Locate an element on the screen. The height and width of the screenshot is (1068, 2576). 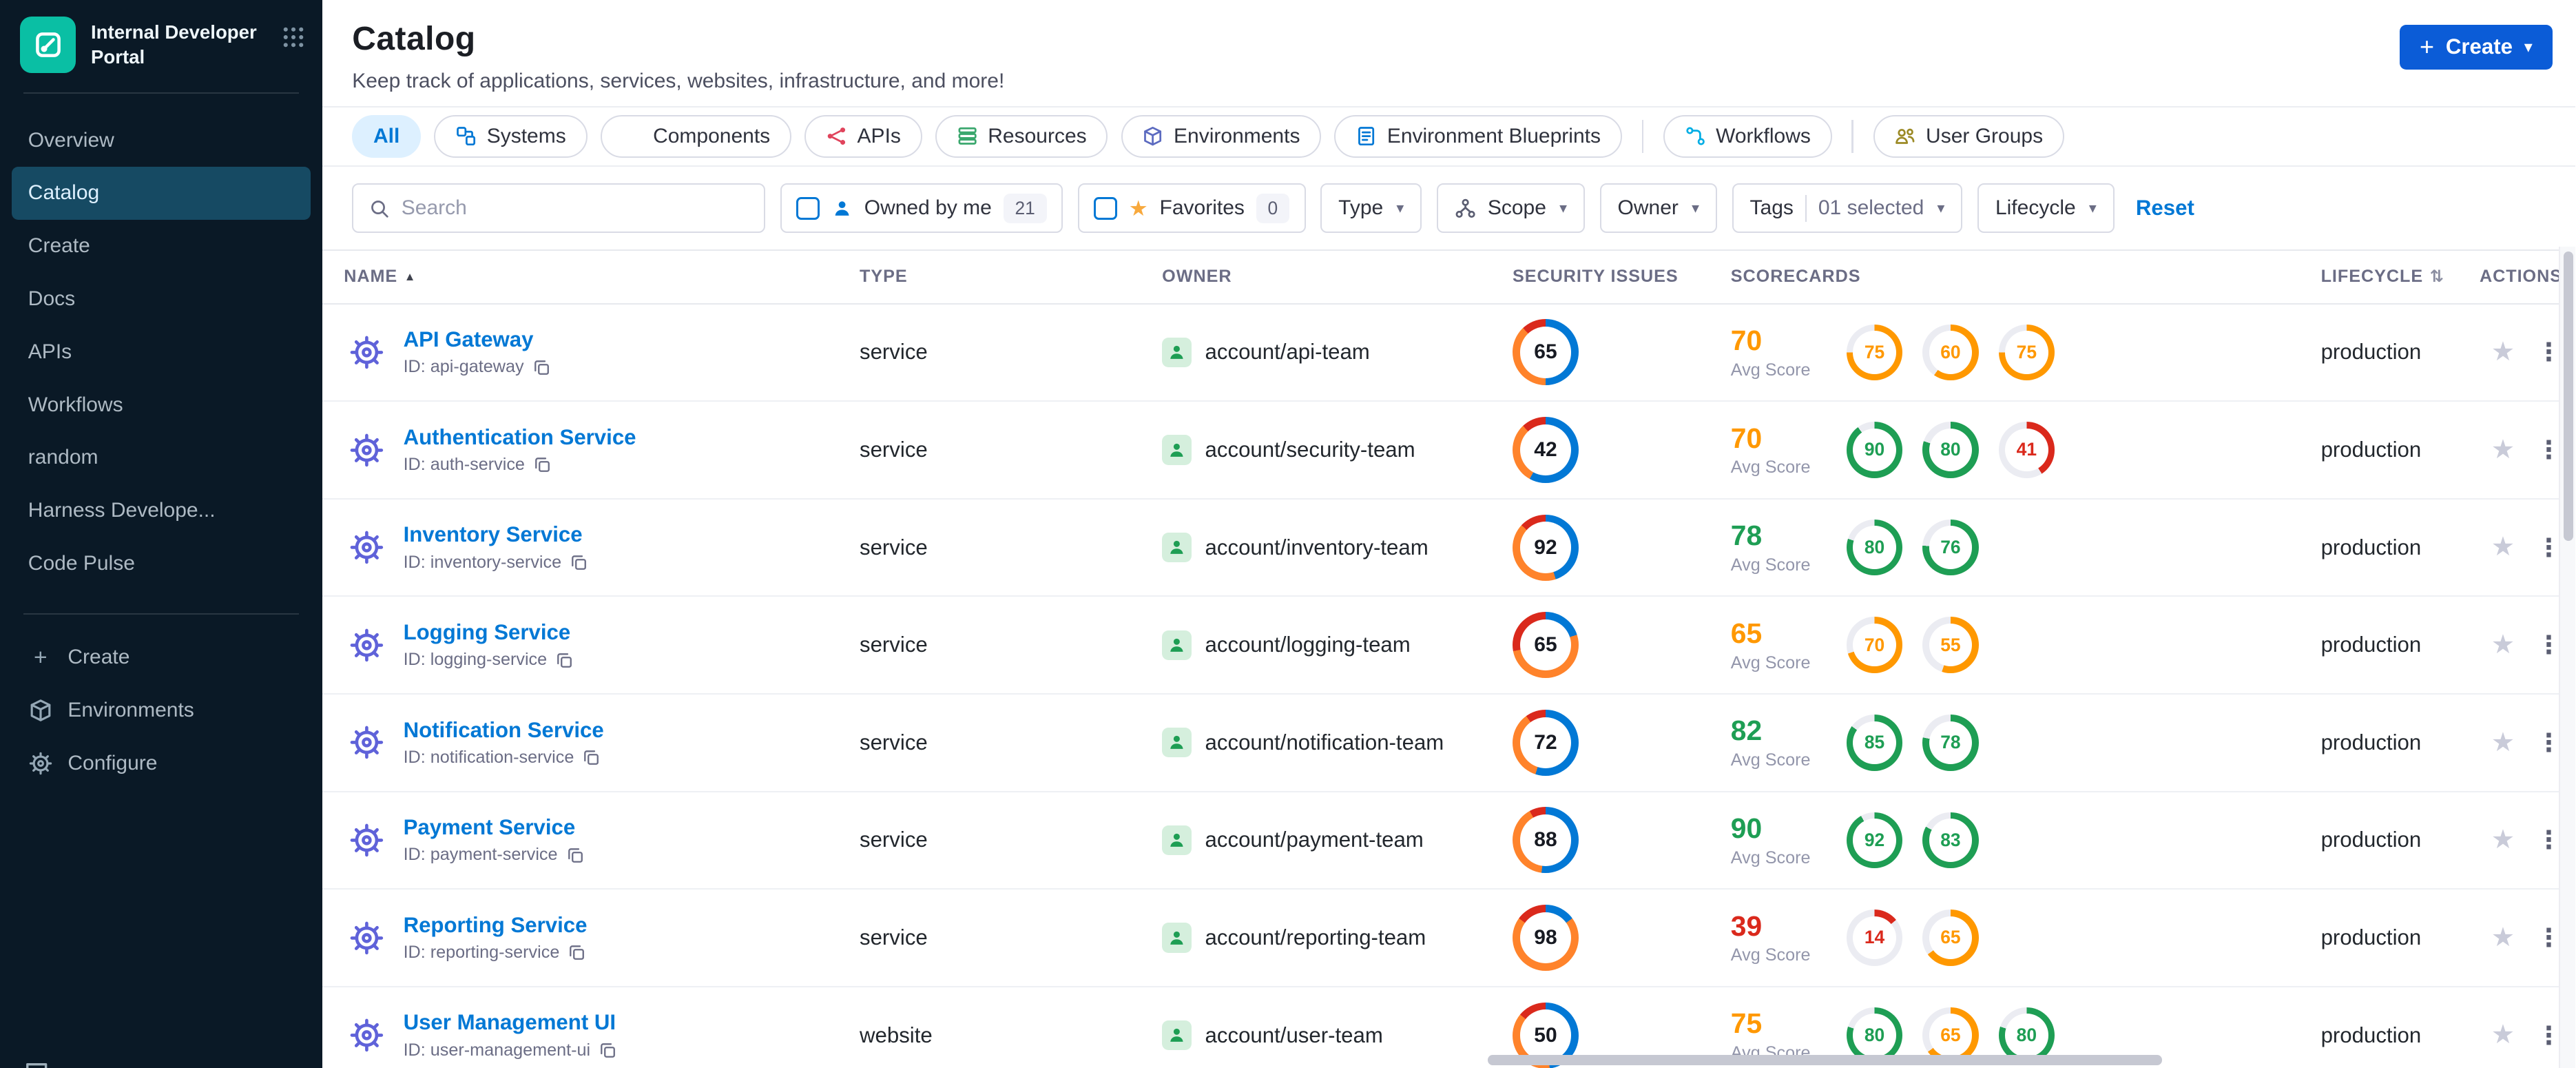
sidebar-item-docs: Docs is located at coordinates (161, 299).